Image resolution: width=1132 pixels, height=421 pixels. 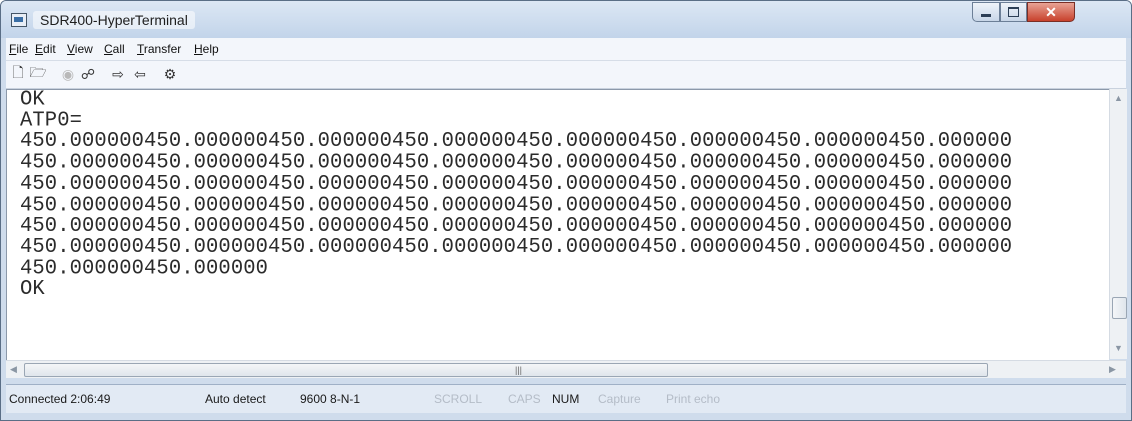 I want to click on new-icon: 🗋, so click(x=18, y=73).